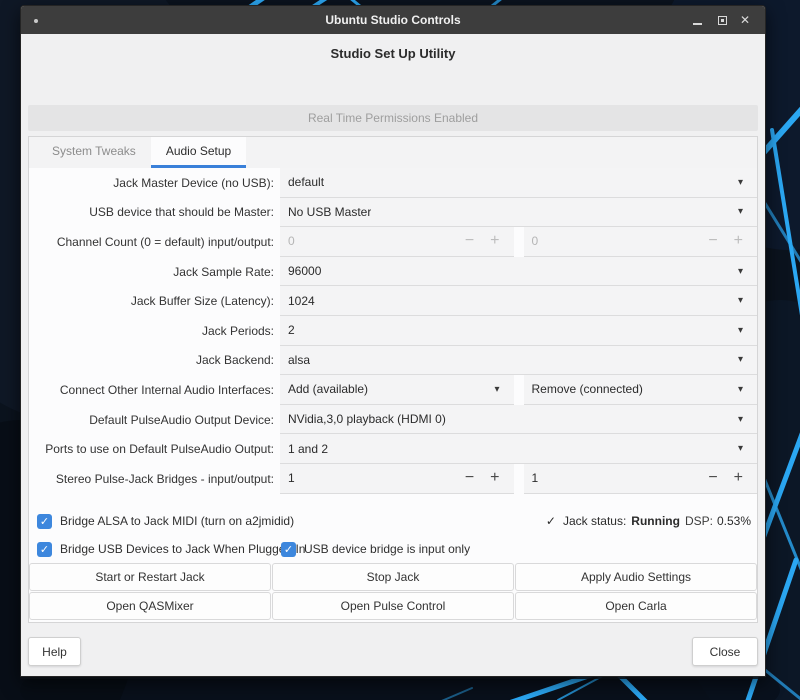 The image size is (800, 700). Describe the element at coordinates (518, 330) in the screenshot. I see `jack-periods-select: 2 ▾` at that location.